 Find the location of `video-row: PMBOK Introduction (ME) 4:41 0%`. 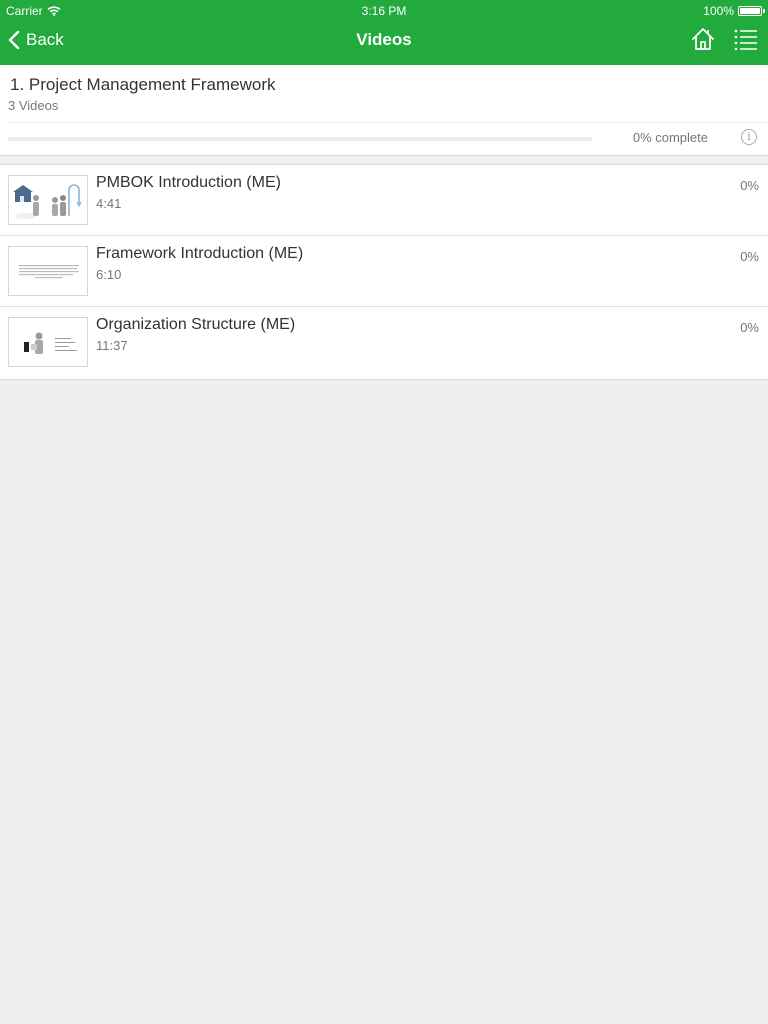

video-row: PMBOK Introduction (ME) 4:41 0% is located at coordinates (384, 200).